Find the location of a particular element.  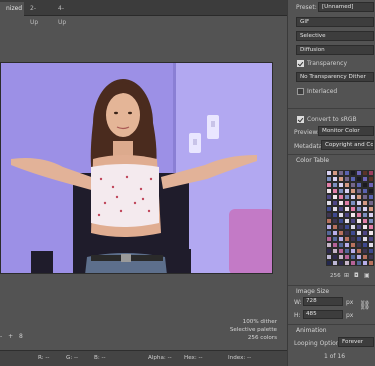

status-b: B: -- is located at coordinates (100, 358).